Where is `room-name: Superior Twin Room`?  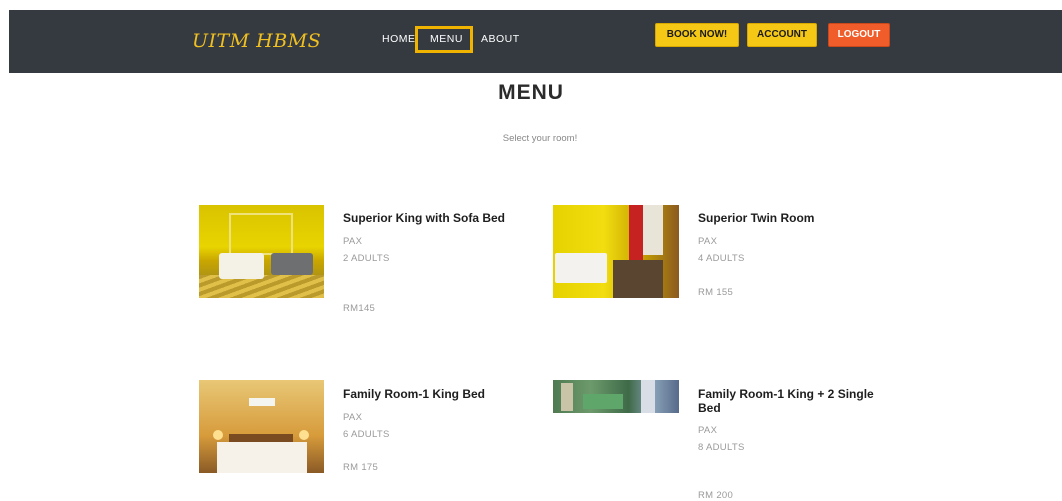 room-name: Superior Twin Room is located at coordinates (756, 218).